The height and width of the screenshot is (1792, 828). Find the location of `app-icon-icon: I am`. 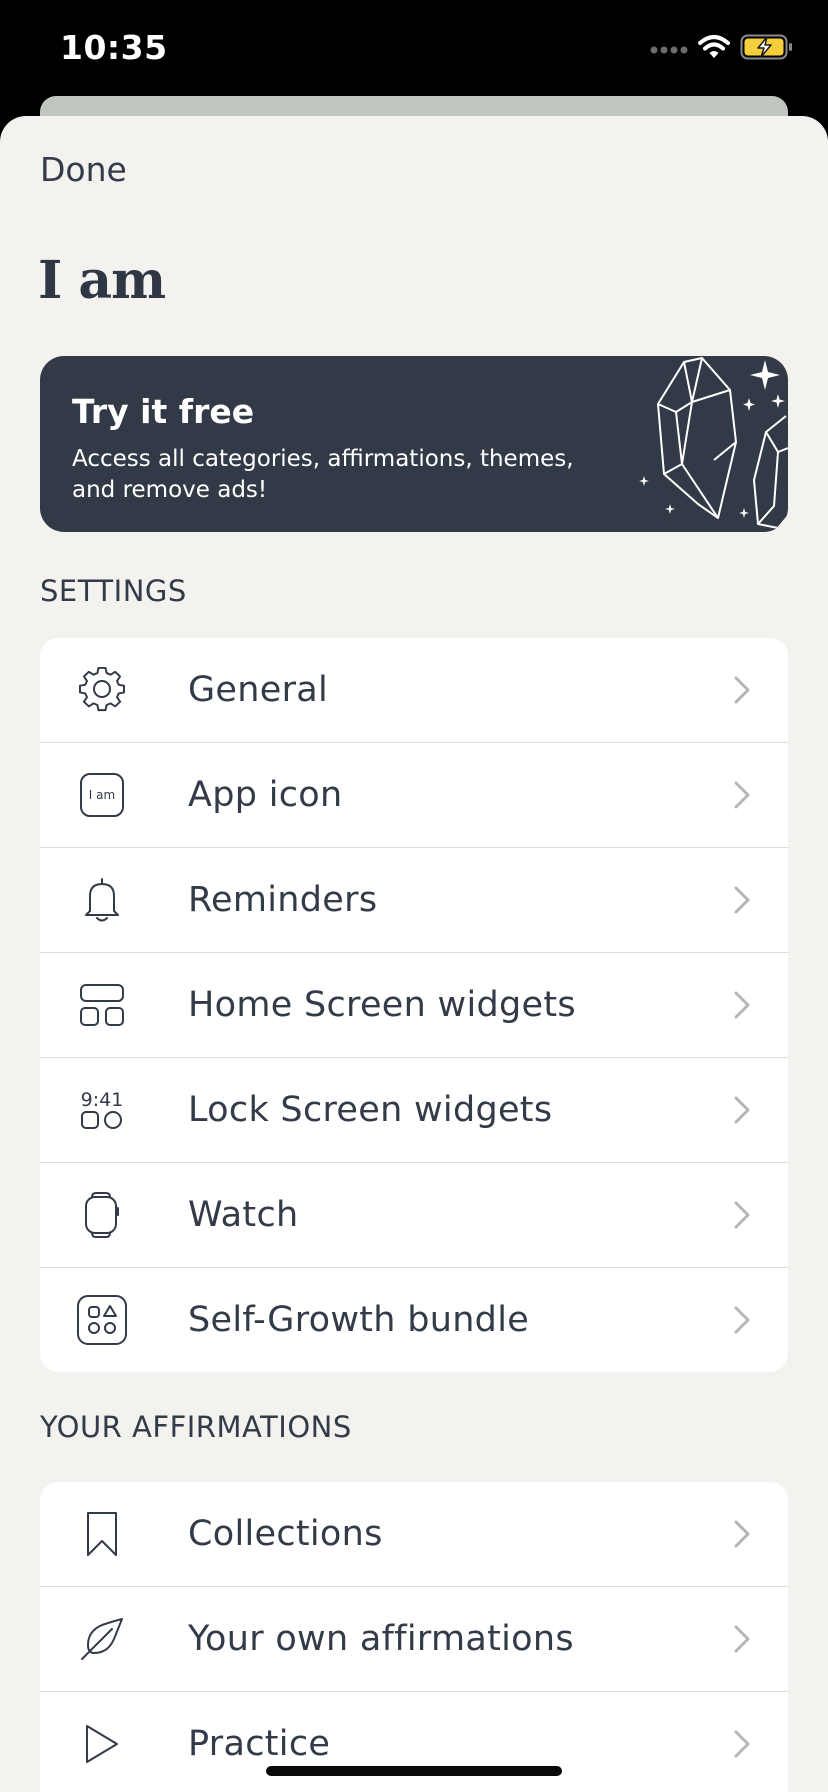

app-icon-icon: I am is located at coordinates (102, 795).